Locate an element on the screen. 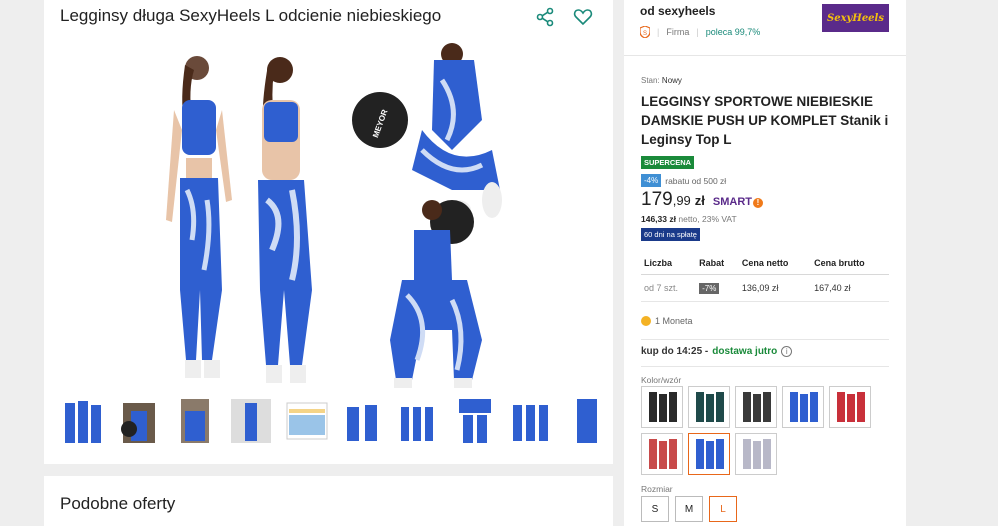  smart-badge: SMART! is located at coordinates (738, 202).